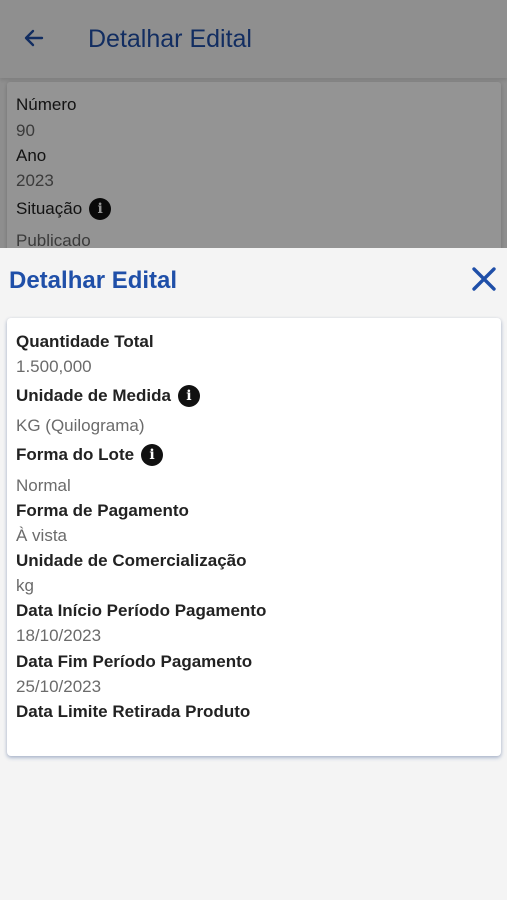 The width and height of the screenshot is (507, 900). I want to click on unidade-medida-value: KG (Quilograma), so click(80, 425).